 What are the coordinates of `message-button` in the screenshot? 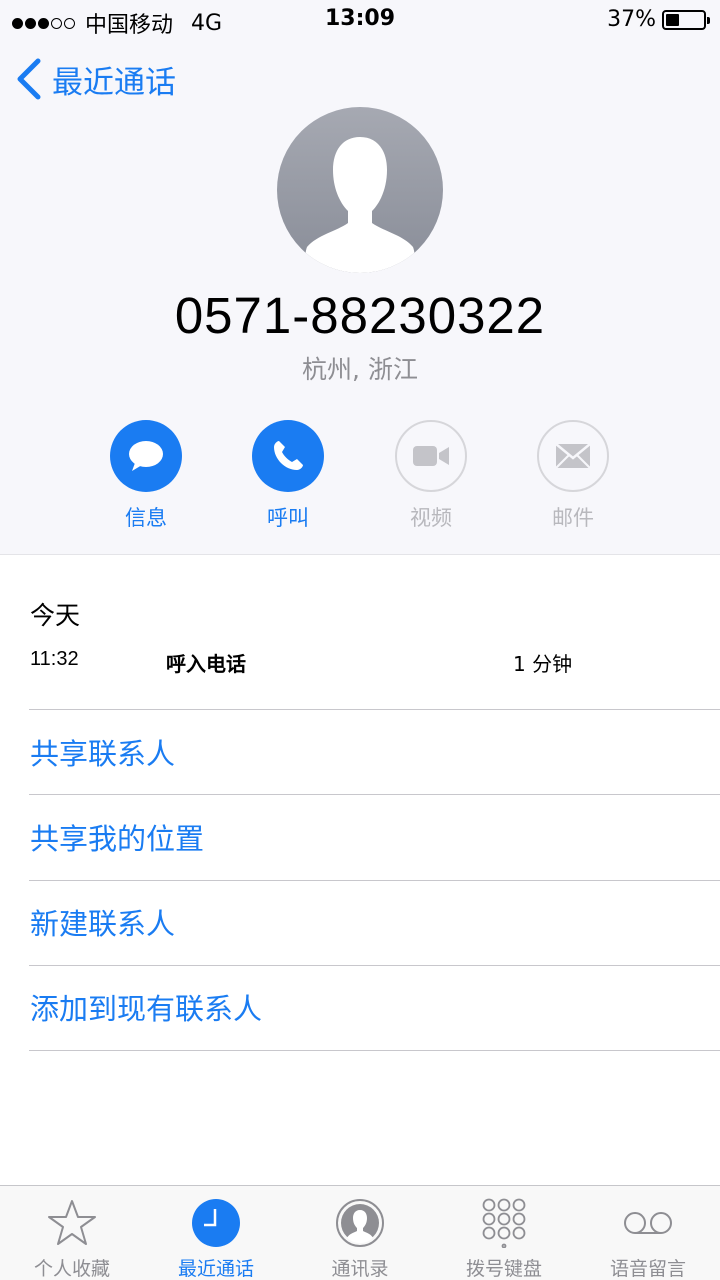 It's located at (146, 456).